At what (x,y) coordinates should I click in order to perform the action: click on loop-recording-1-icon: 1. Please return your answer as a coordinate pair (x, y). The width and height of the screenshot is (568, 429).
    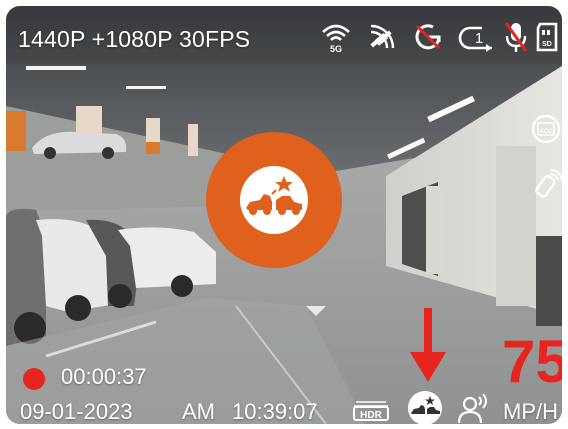
    Looking at the image, I should click on (475, 37).